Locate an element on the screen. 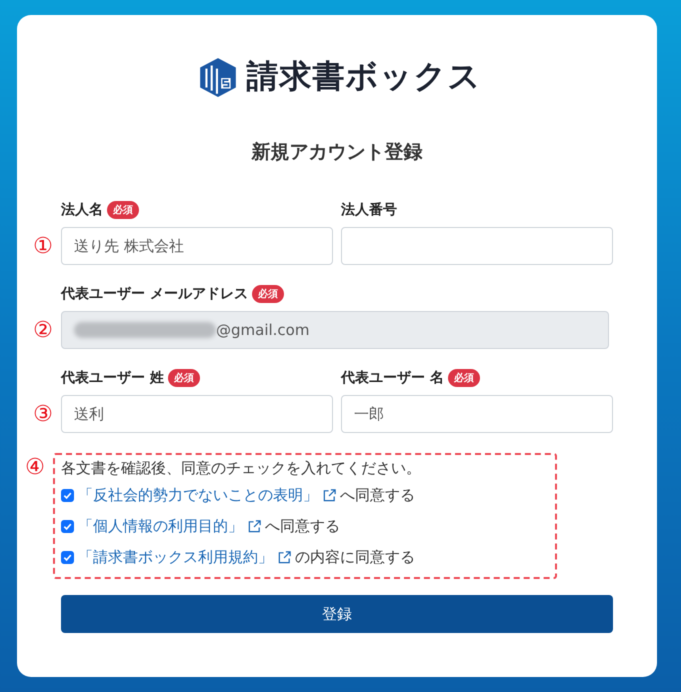  field-label: 法人名 is located at coordinates (82, 210).